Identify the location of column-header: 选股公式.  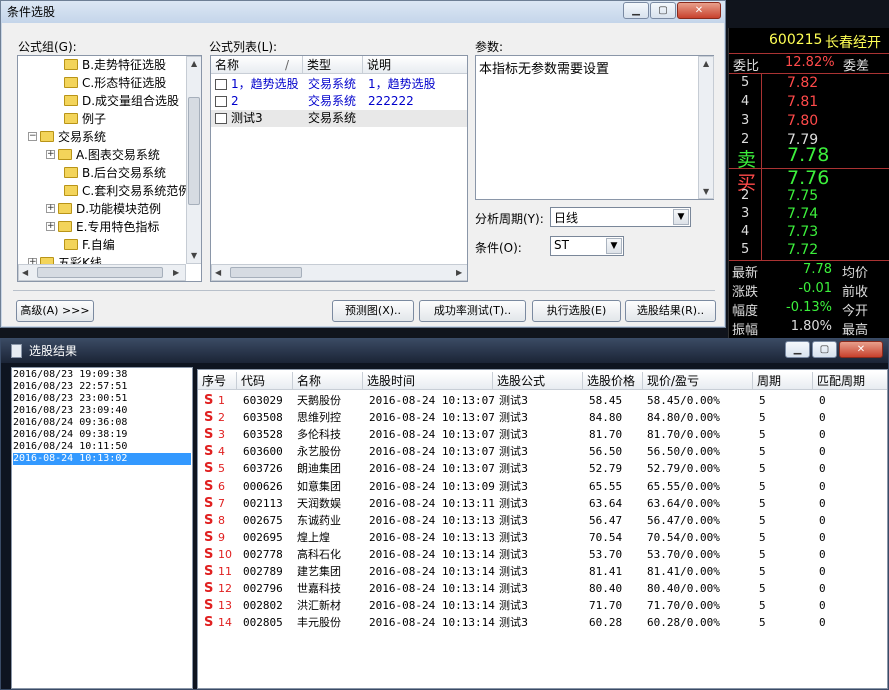
(538, 381).